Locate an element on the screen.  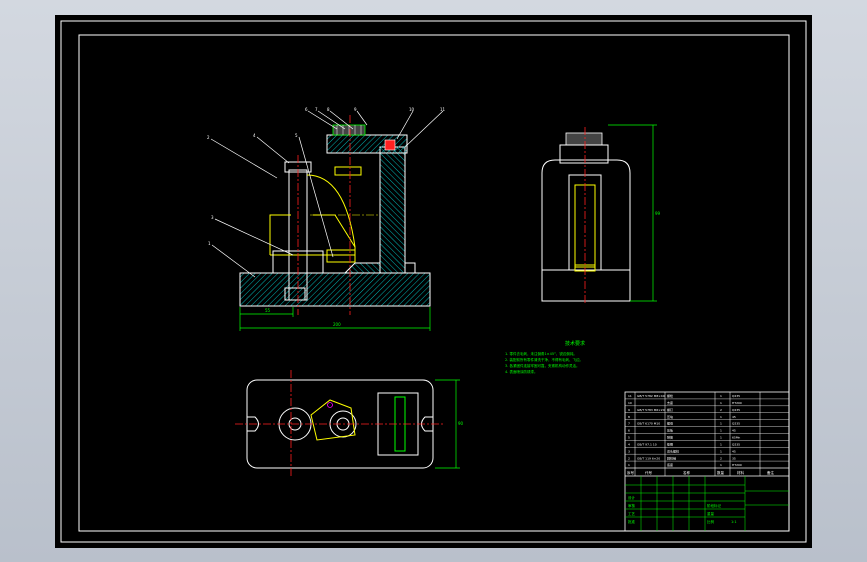
bom-cell-mat: 65Mn is located at coordinates (736, 438).